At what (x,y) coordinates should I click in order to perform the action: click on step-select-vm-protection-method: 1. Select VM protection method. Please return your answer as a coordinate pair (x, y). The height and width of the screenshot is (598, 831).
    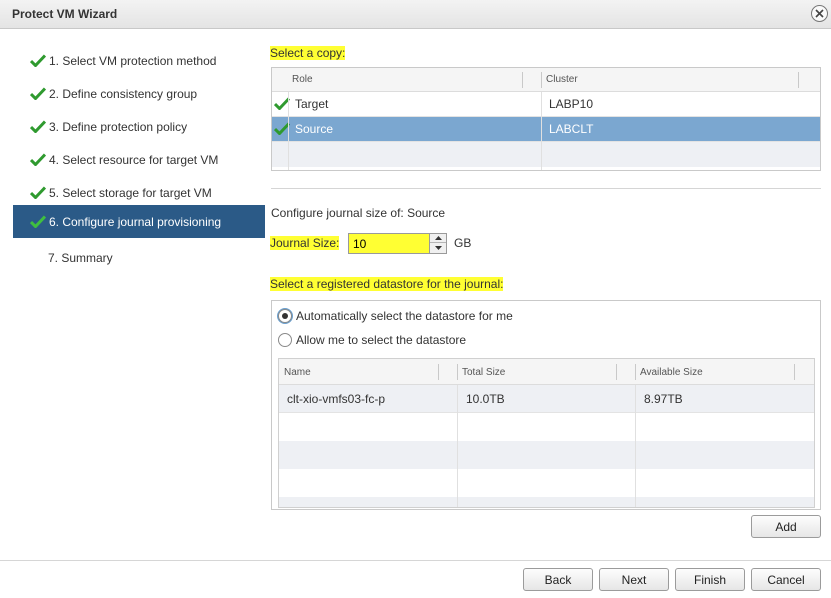
    Looking at the image, I should click on (139, 60).